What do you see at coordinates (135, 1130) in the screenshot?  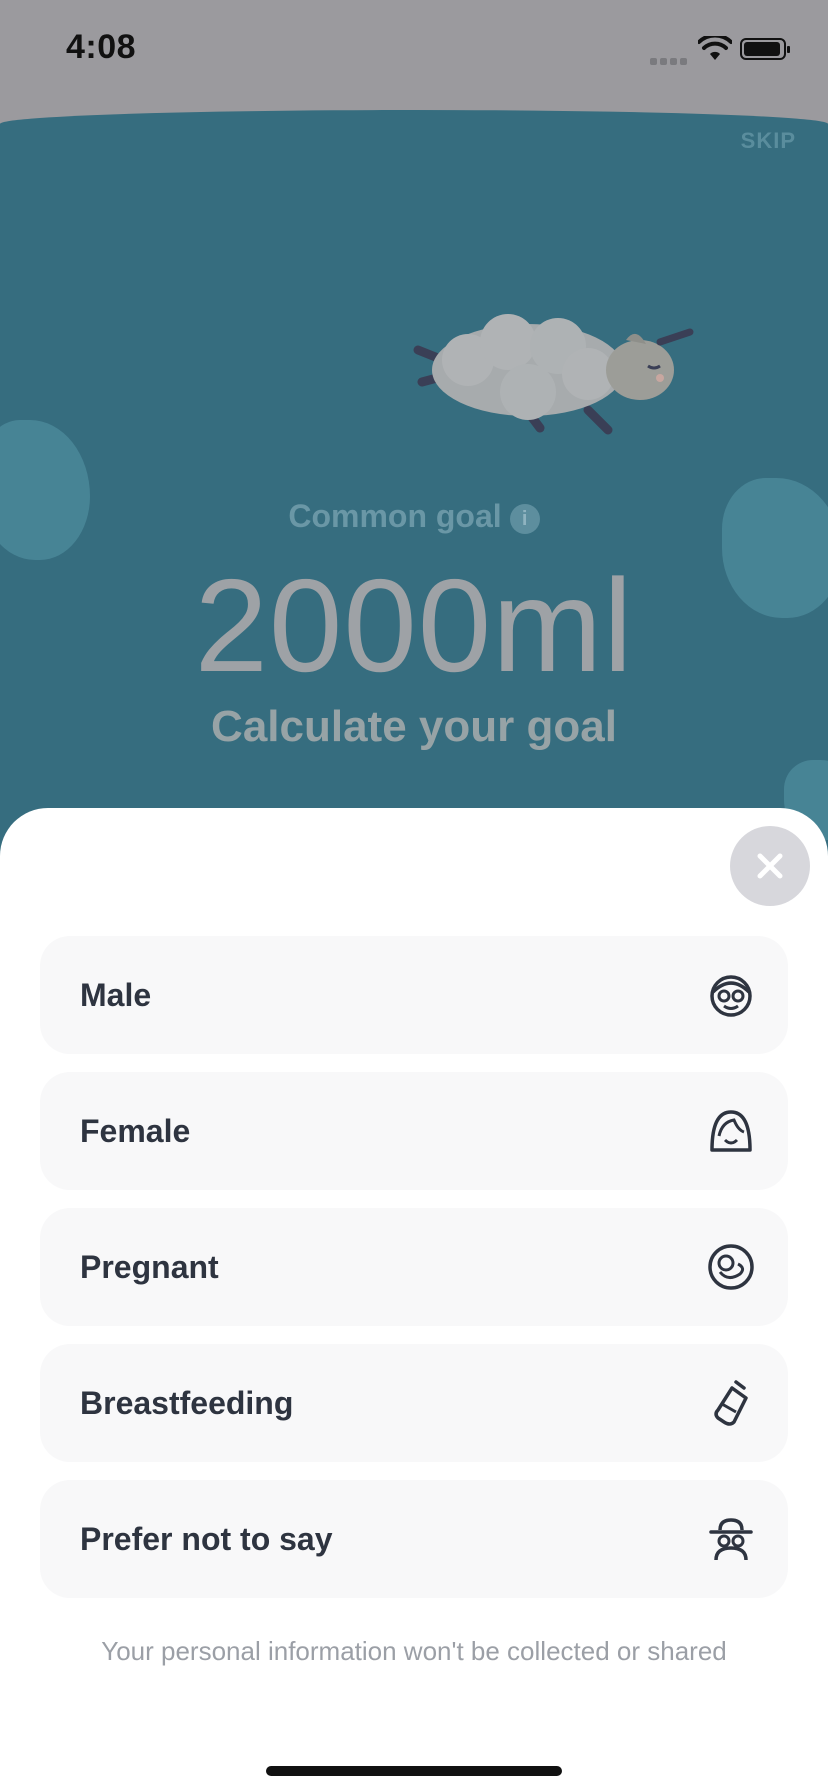 I see `option-label: Female` at bounding box center [135, 1130].